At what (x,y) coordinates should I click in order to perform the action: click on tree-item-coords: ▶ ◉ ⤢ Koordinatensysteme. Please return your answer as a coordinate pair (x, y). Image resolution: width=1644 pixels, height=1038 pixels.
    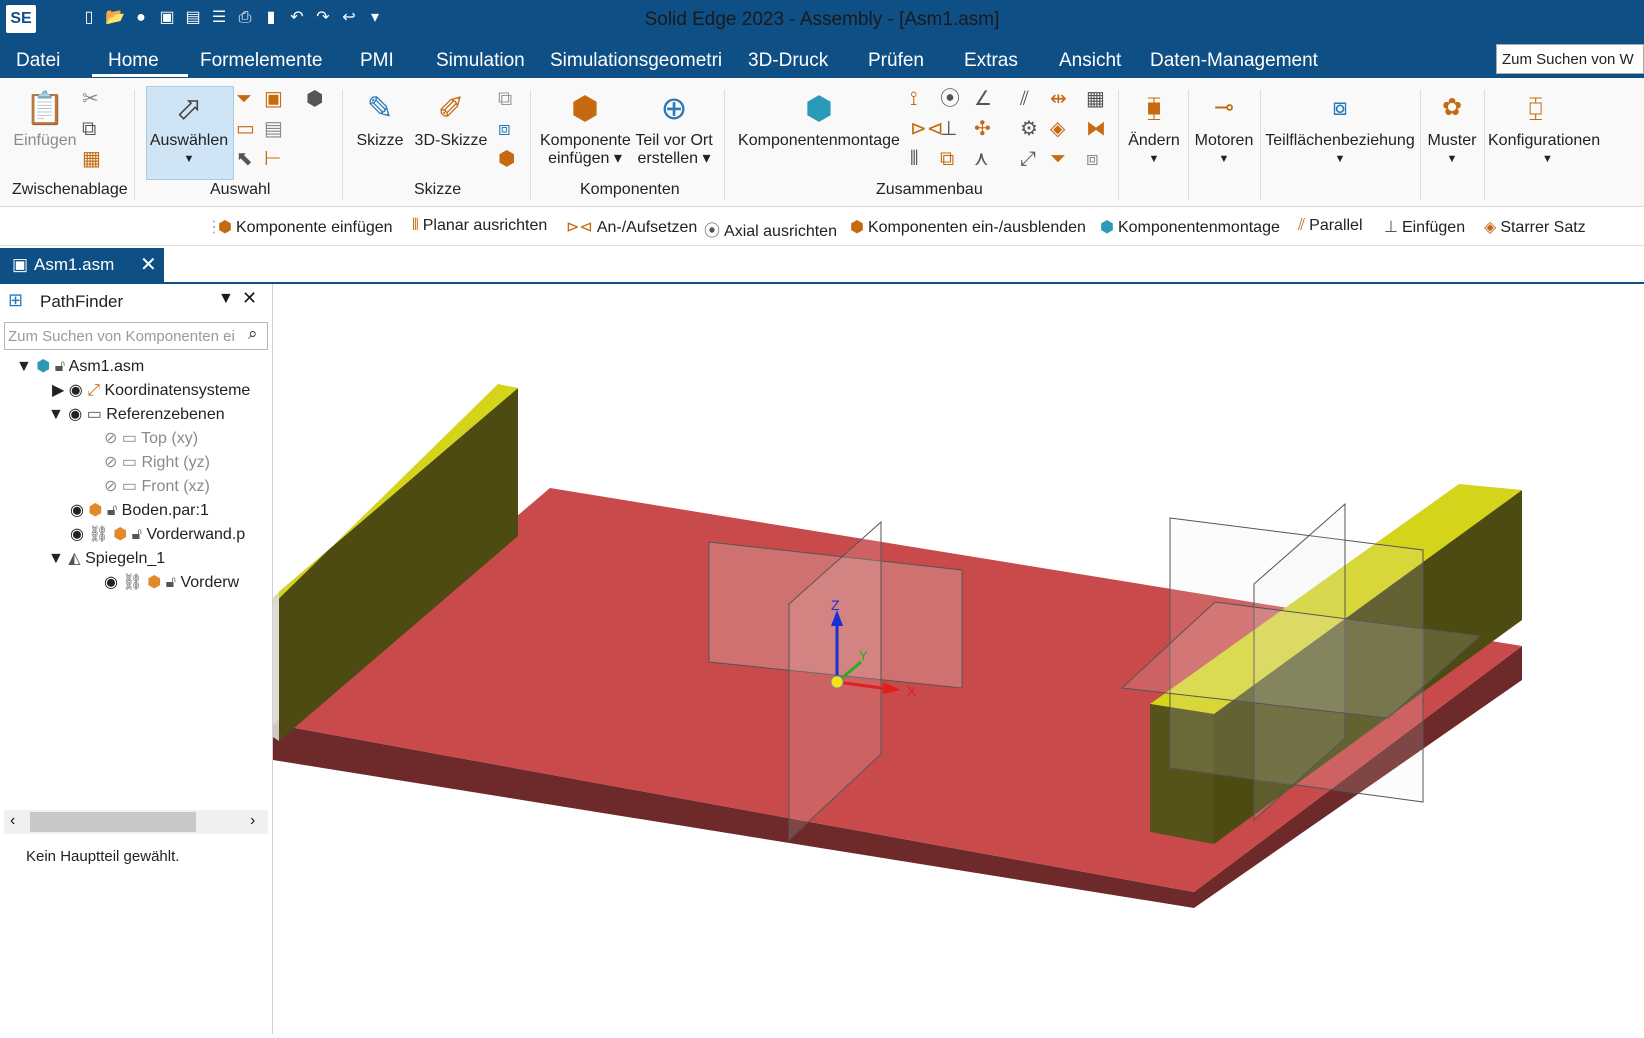
    Looking at the image, I should click on (151, 390).